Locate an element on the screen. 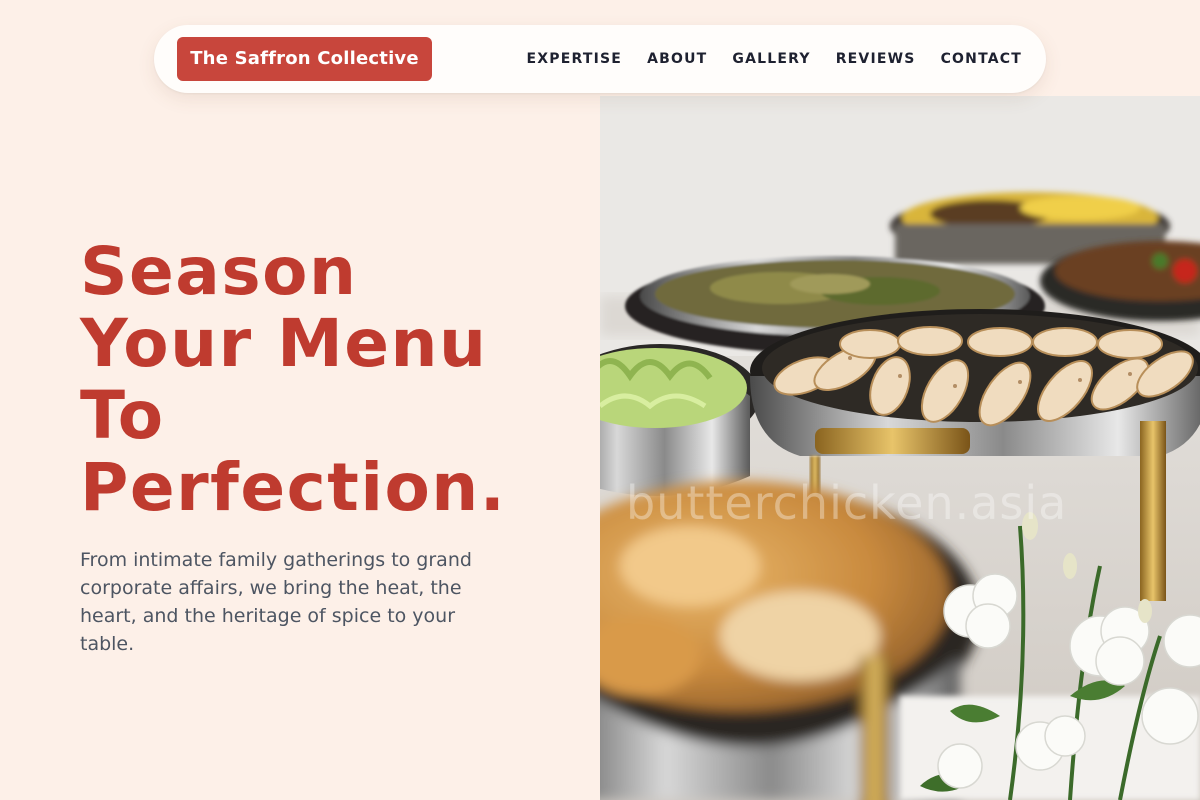 The height and width of the screenshot is (800, 1200). nav-links: EXPERTISE ABOUT GALLERY REVIEWS CONTACT is located at coordinates (774, 59).